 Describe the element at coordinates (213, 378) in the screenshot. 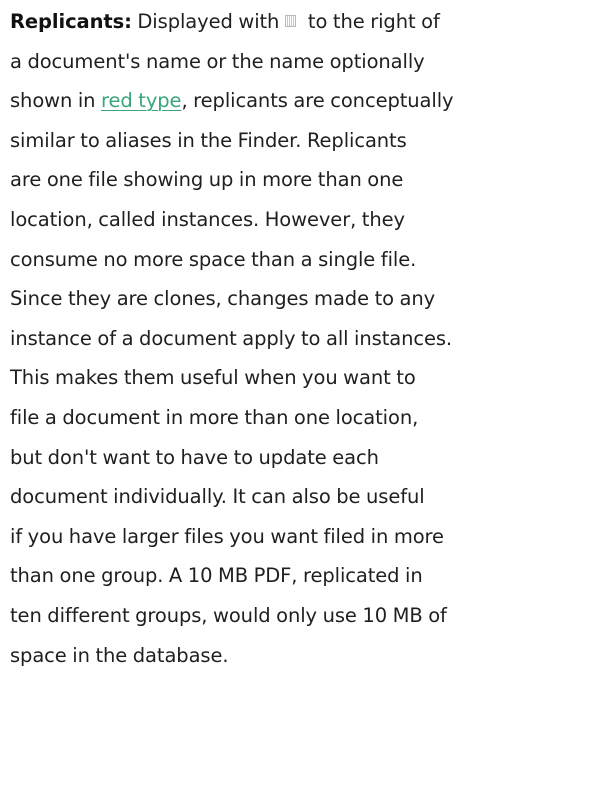

I see `text-line-10: This makes them useful when you want to` at that location.